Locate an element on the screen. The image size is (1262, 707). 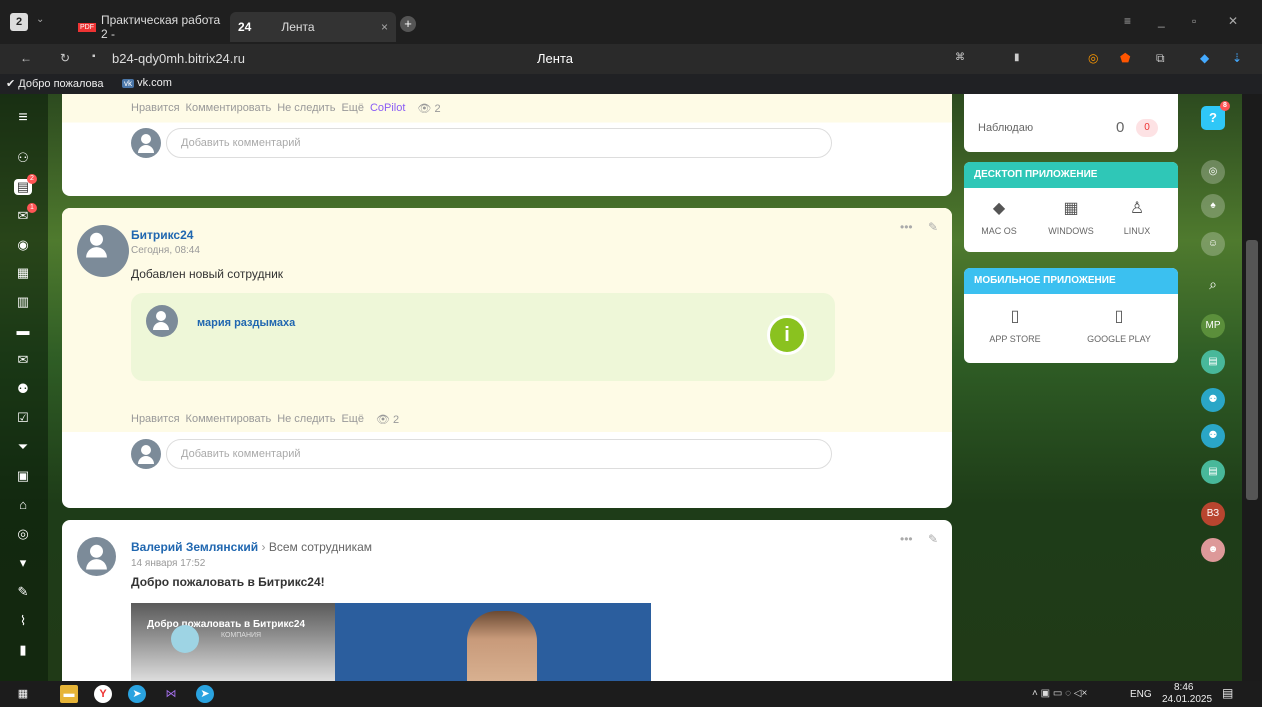
help-icon: ? 8 is located at coordinates (1215, 115).